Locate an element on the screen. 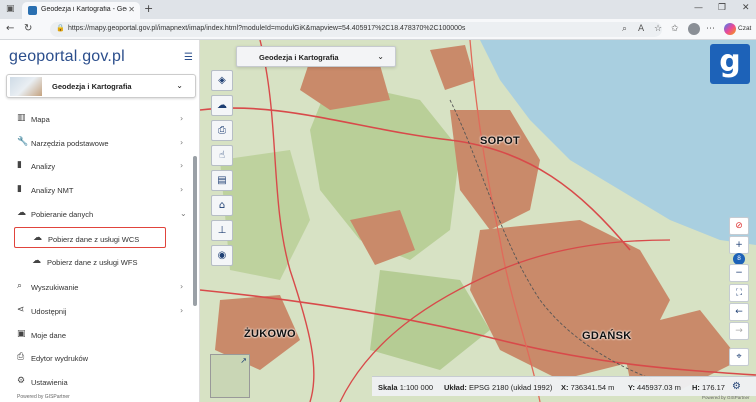  share-icon: ⋖ is located at coordinates (21, 310).